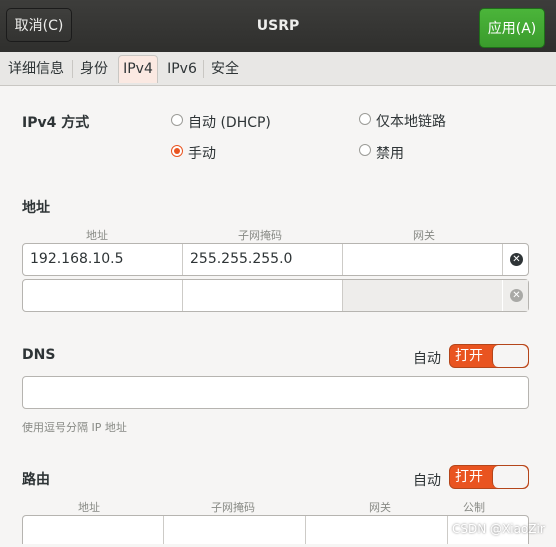  Describe the element at coordinates (427, 359) in the screenshot. I see `dns-auto-label: 自动` at that location.